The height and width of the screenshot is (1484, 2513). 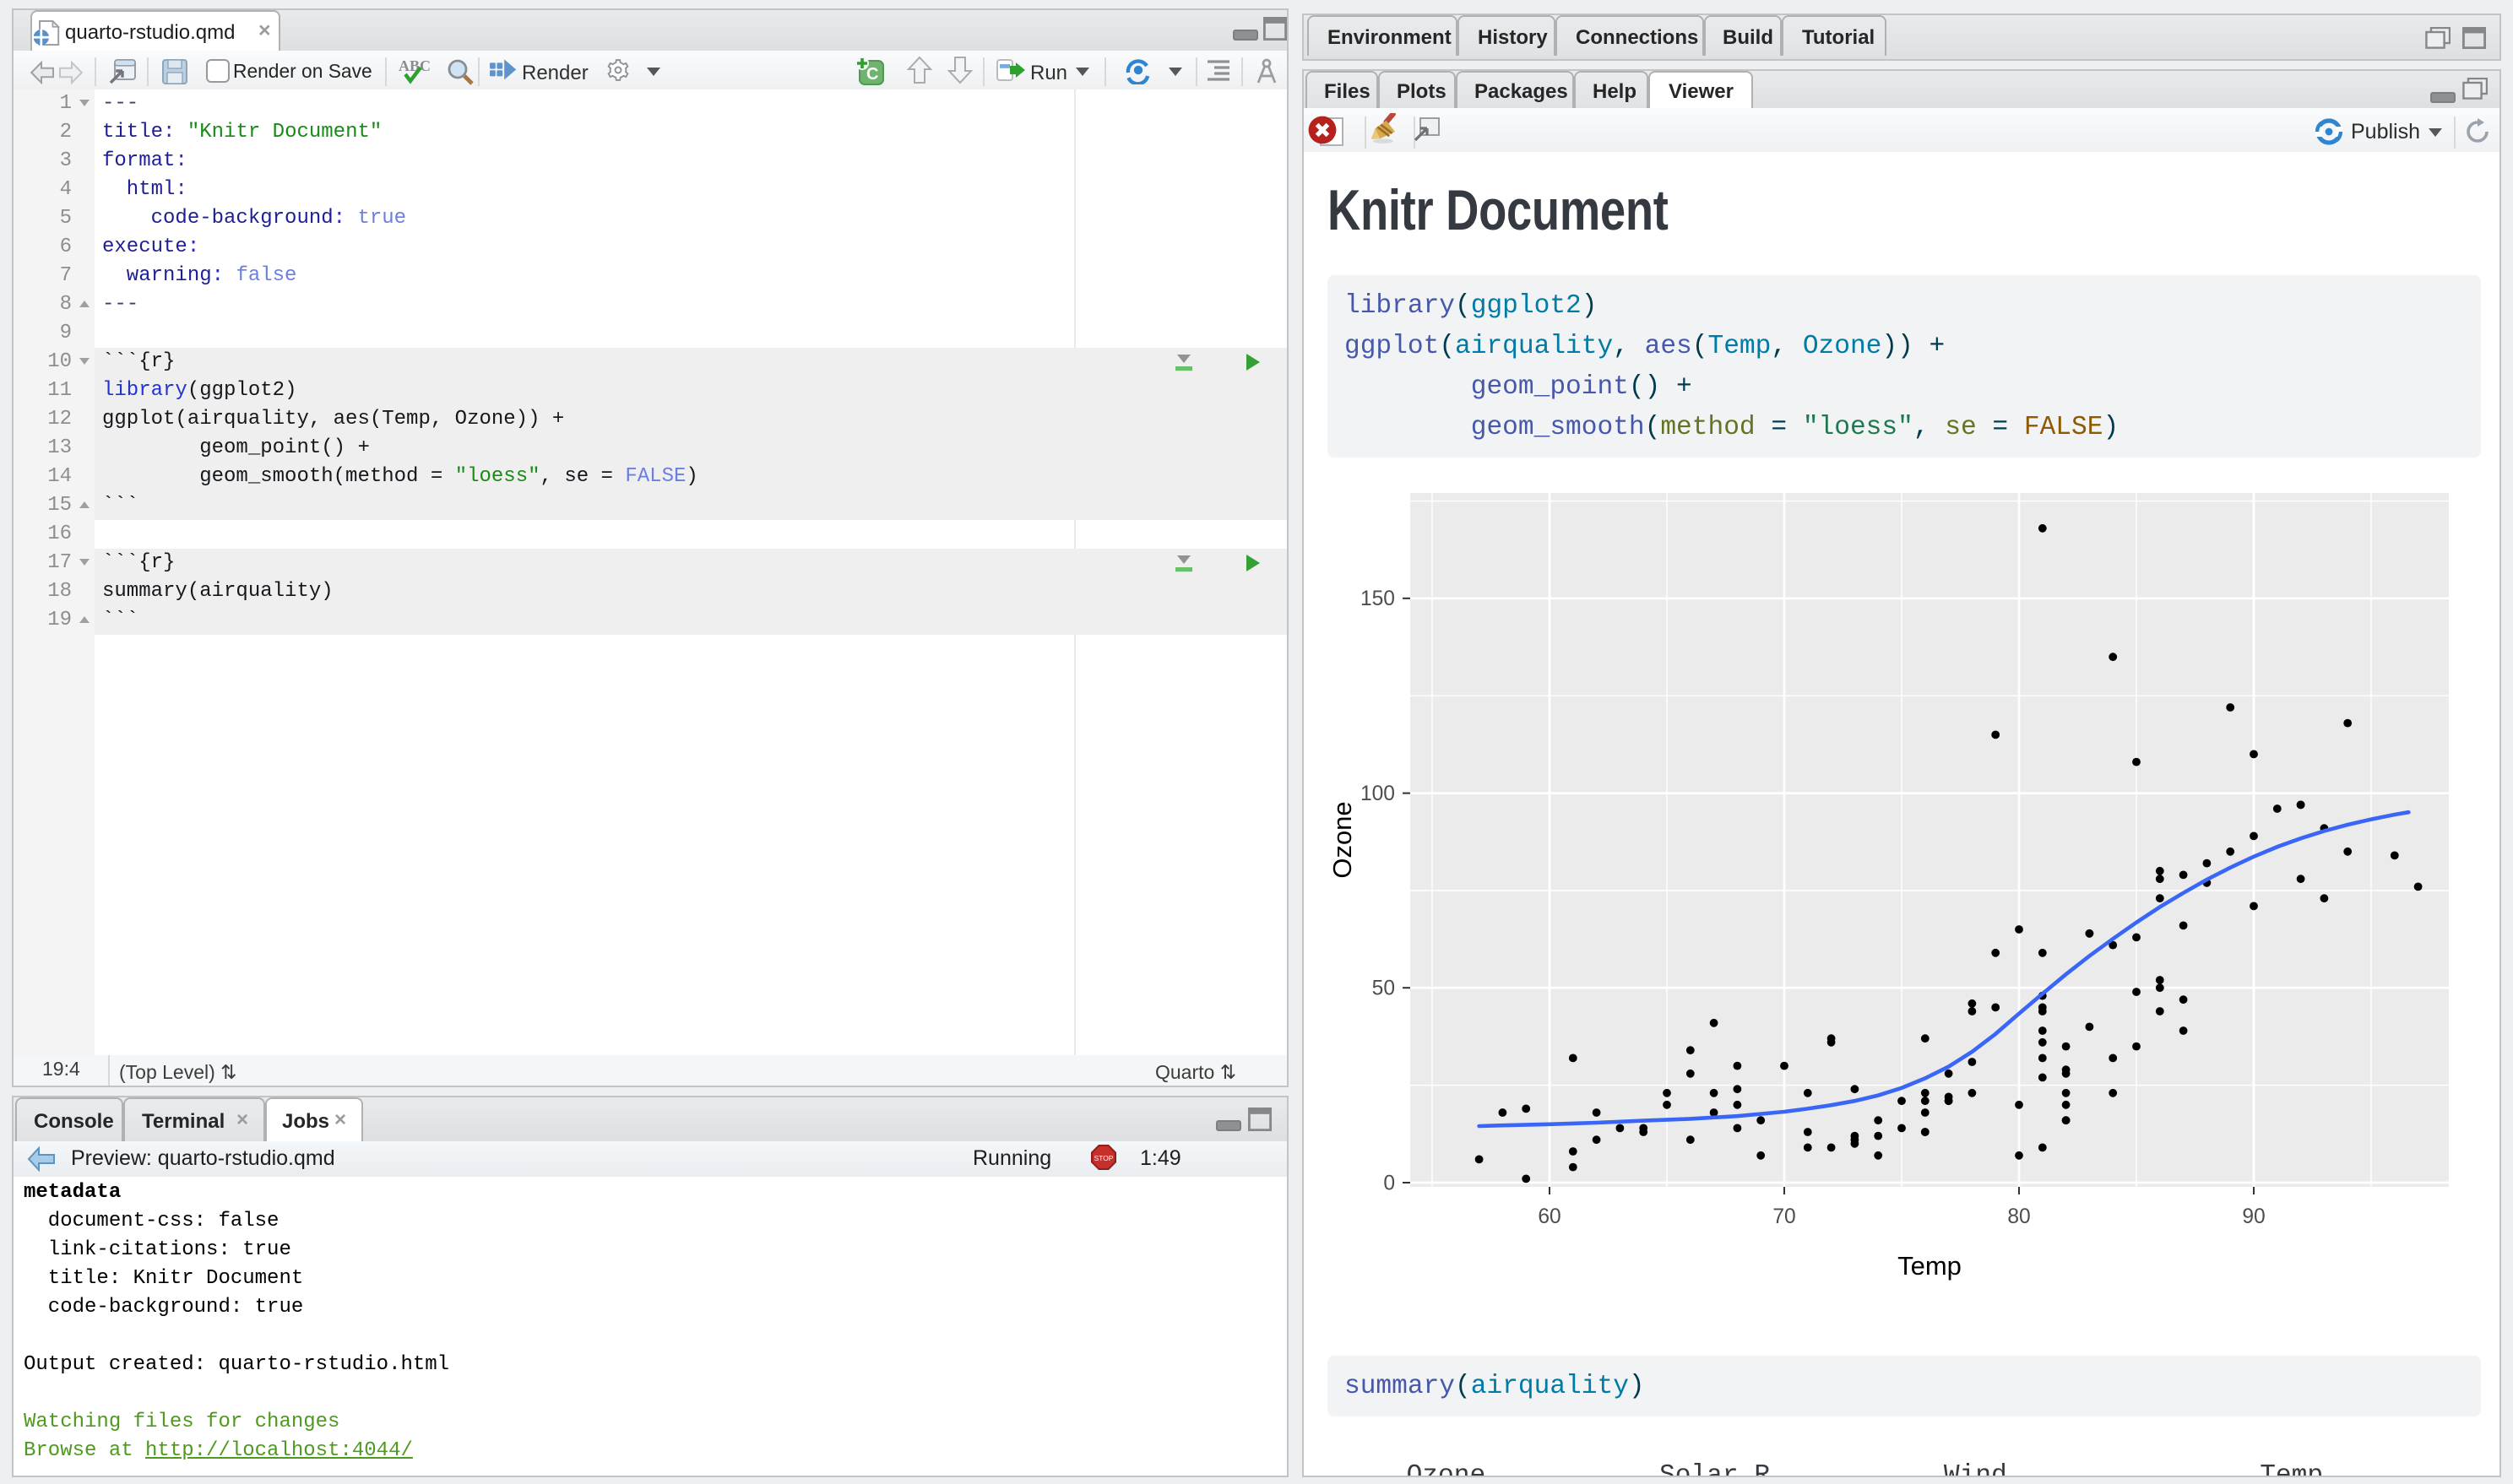 I want to click on svg-text: STOP, so click(x=1104, y=1158).